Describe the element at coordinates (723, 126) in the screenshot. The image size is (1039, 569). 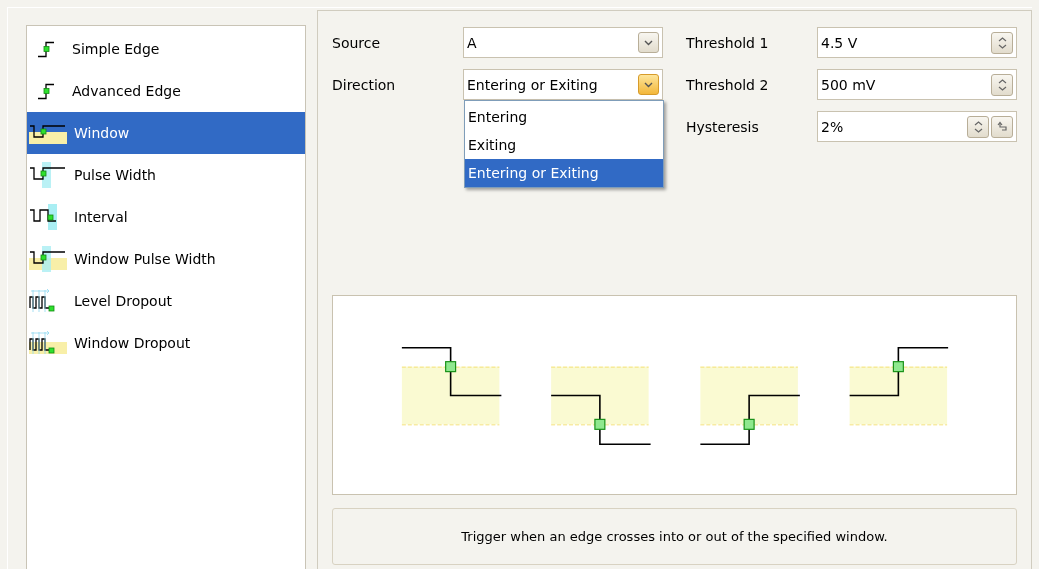
I see `field-label: Hysteresis` at that location.